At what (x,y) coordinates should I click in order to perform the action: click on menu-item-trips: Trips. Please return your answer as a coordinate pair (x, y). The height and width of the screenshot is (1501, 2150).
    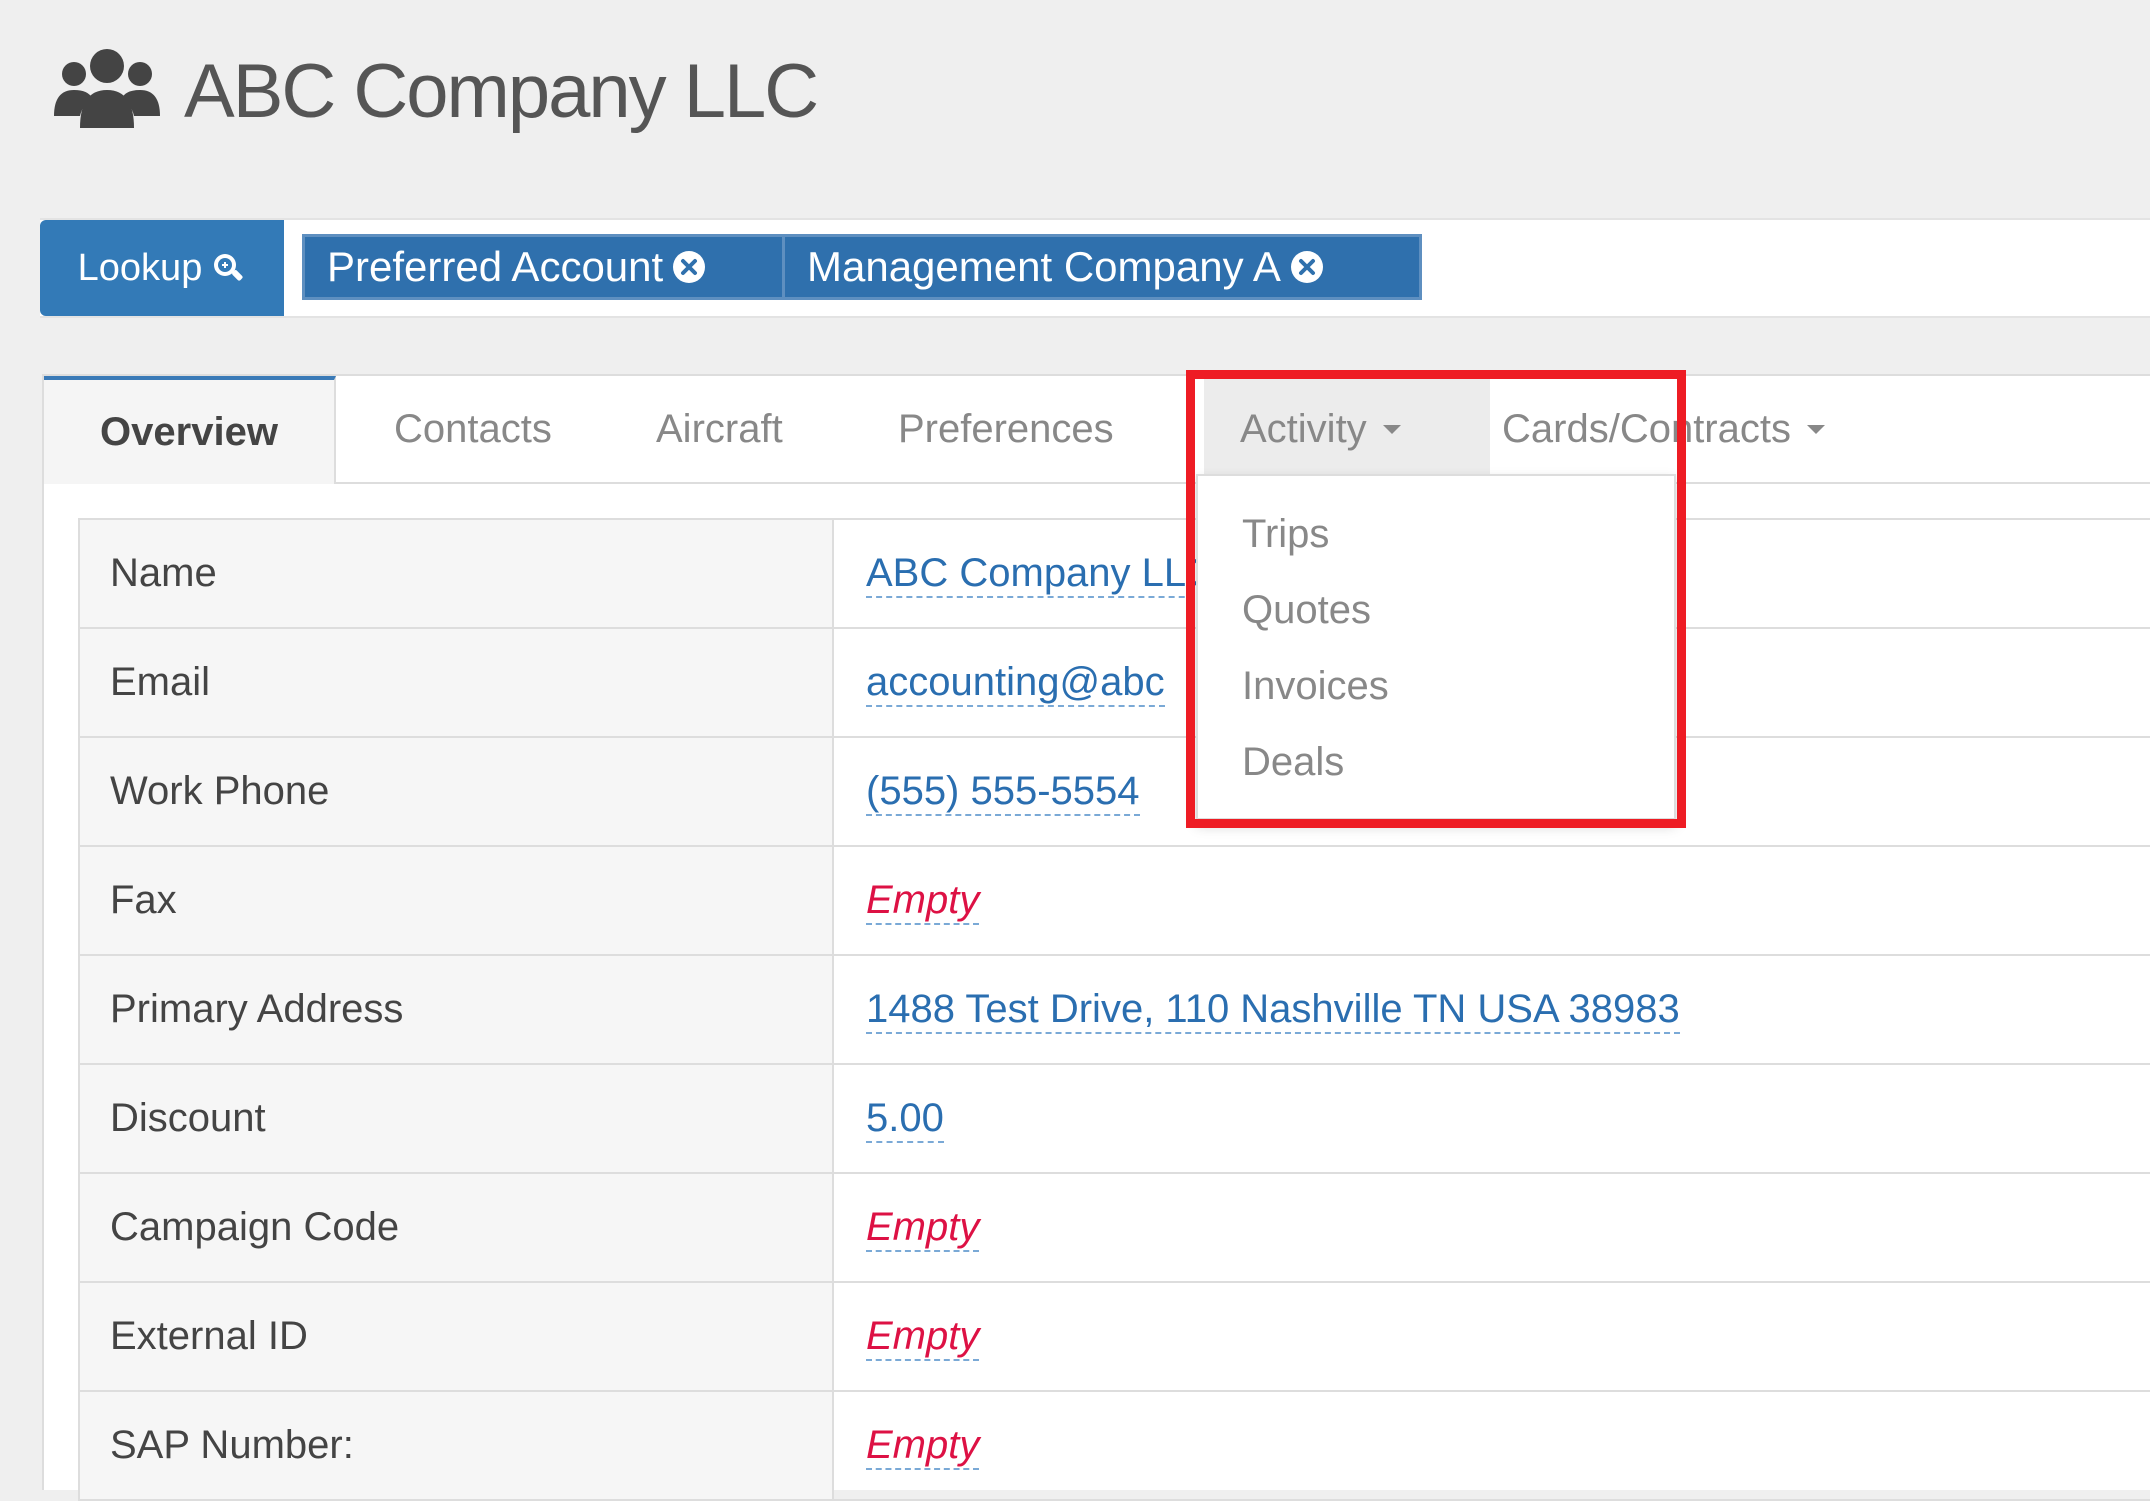
    Looking at the image, I should click on (1436, 534).